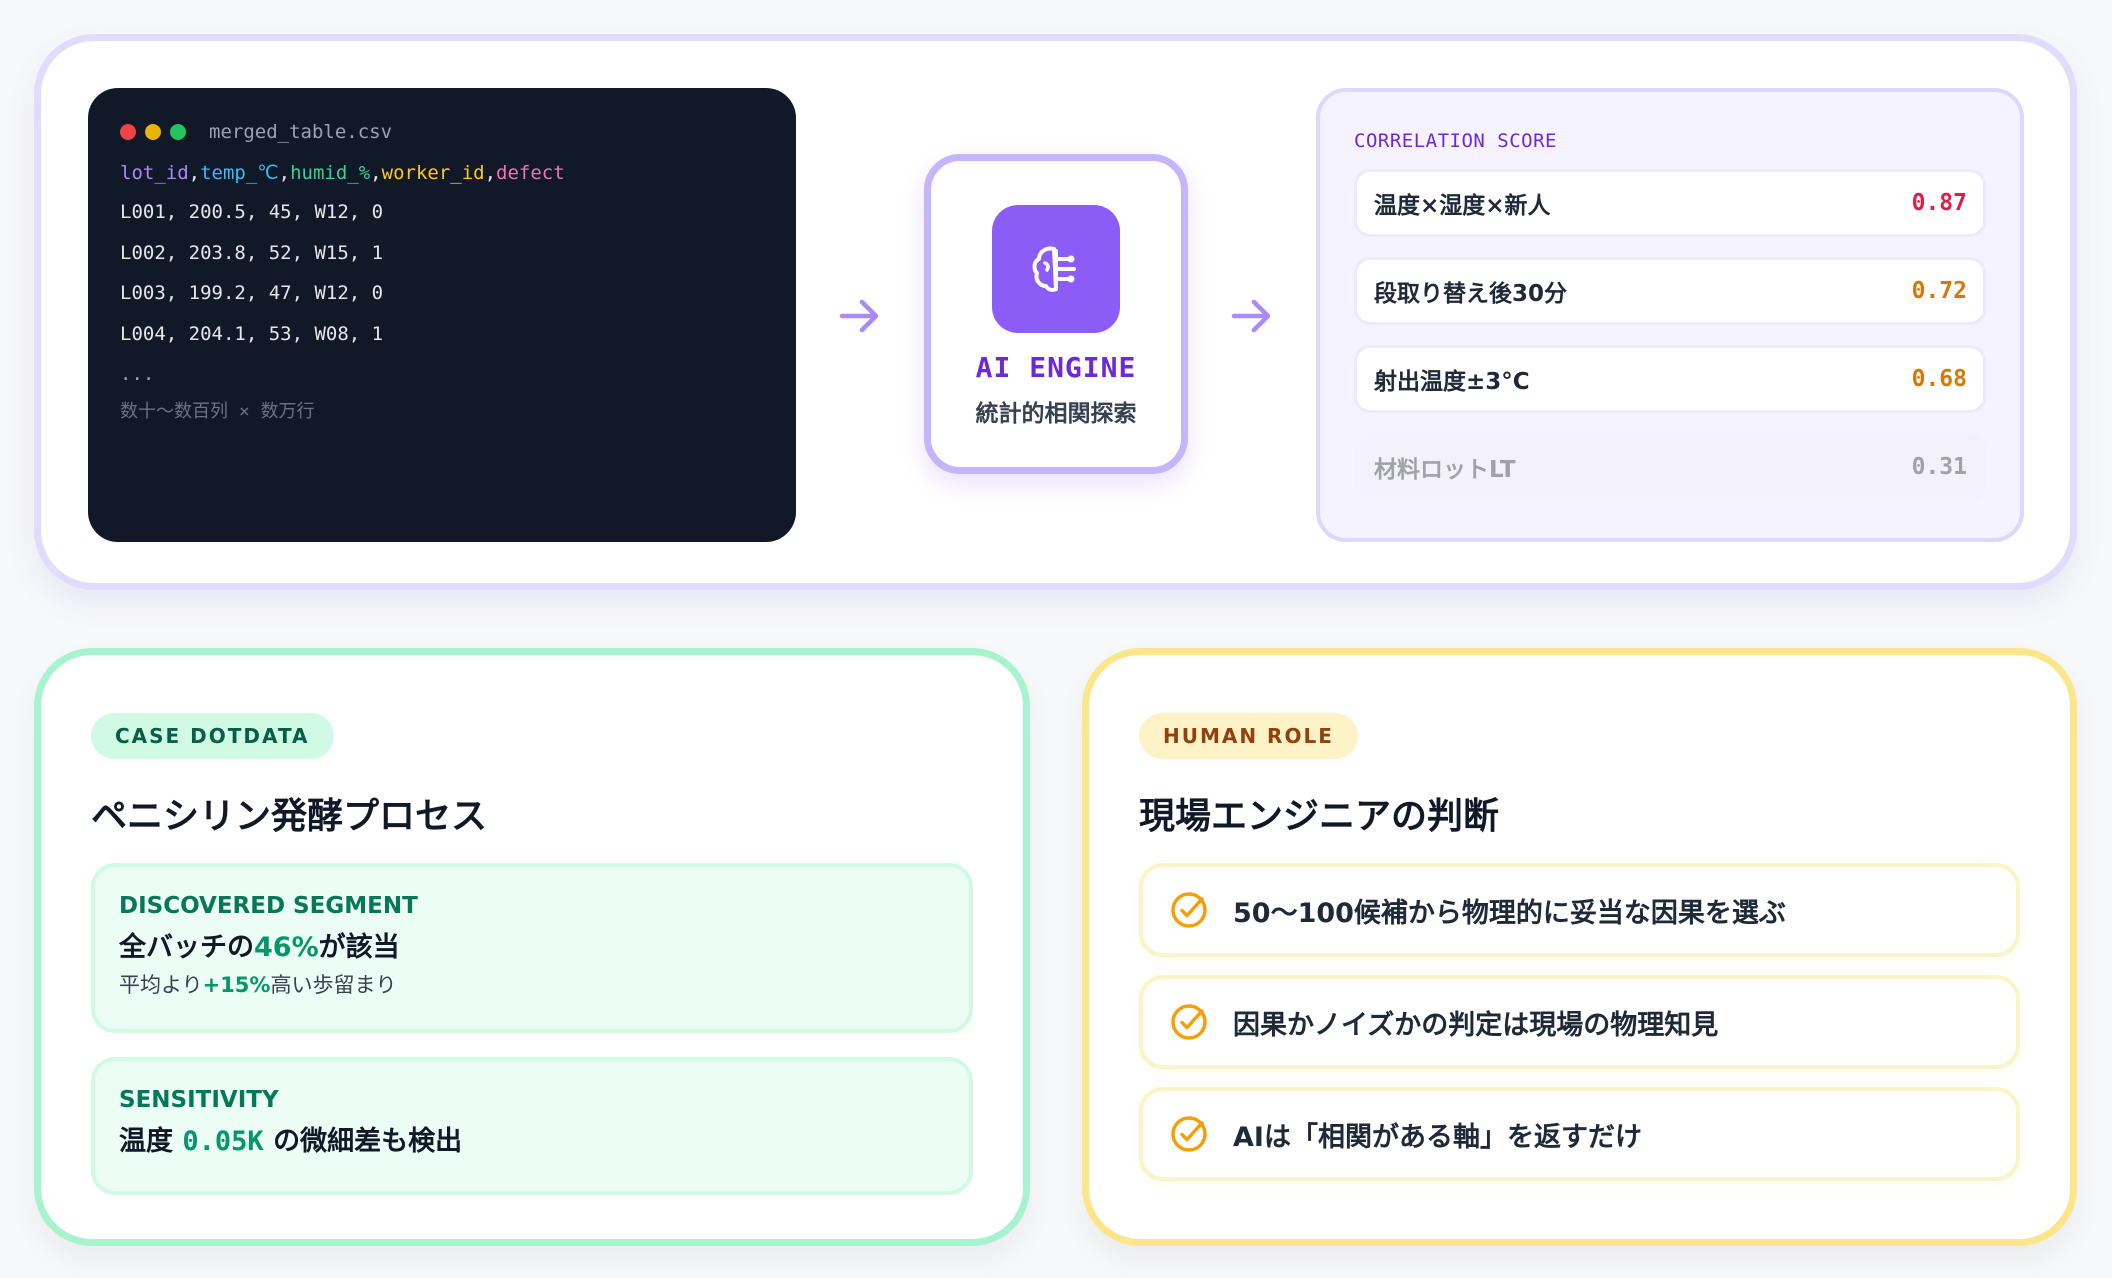 This screenshot has width=2112, height=1278. I want to click on code-titlebar: merged_table.csv, so click(442, 132).